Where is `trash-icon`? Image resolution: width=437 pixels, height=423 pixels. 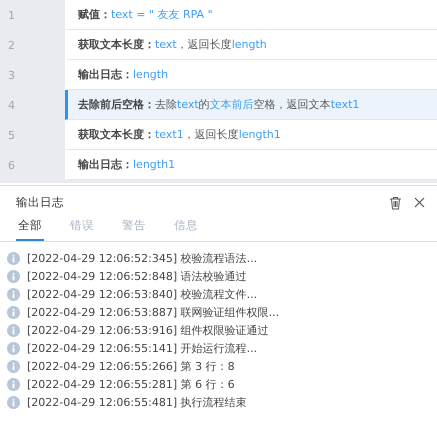 trash-icon is located at coordinates (395, 203).